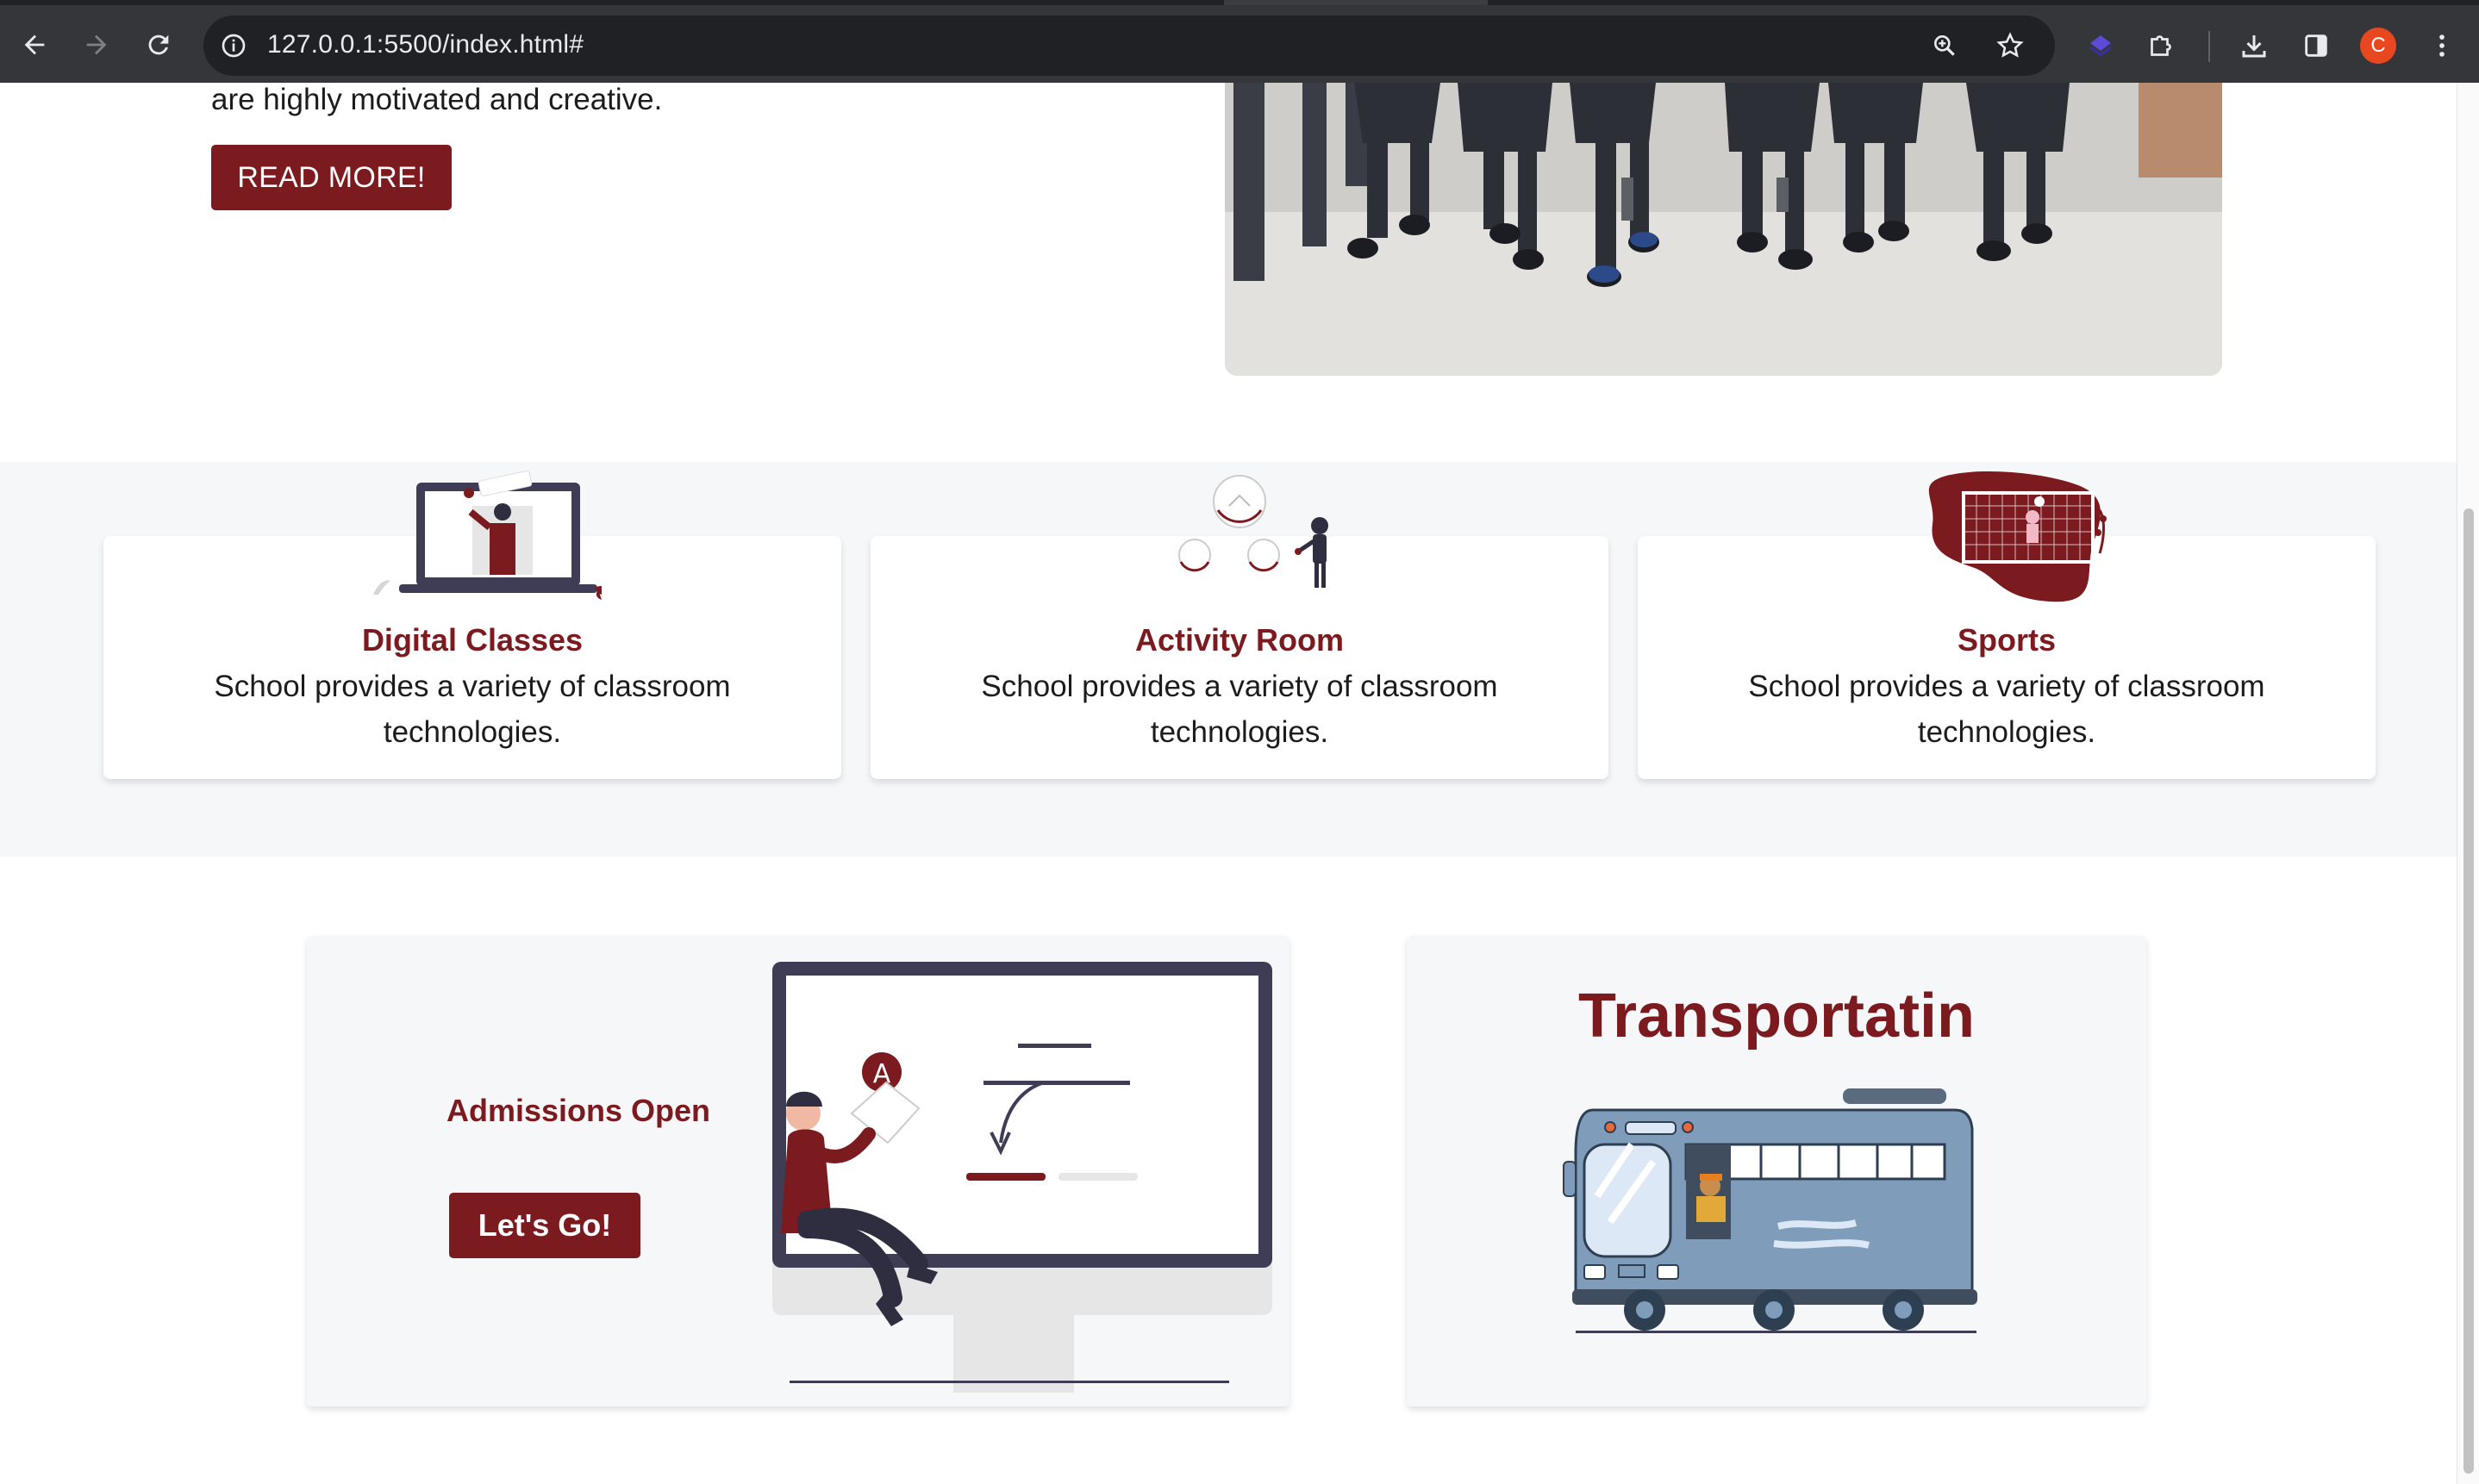 The image size is (2479, 1484). What do you see at coordinates (1129, 46) in the screenshot?
I see `address-bar: 127.0.0.1:5500/index.html#` at bounding box center [1129, 46].